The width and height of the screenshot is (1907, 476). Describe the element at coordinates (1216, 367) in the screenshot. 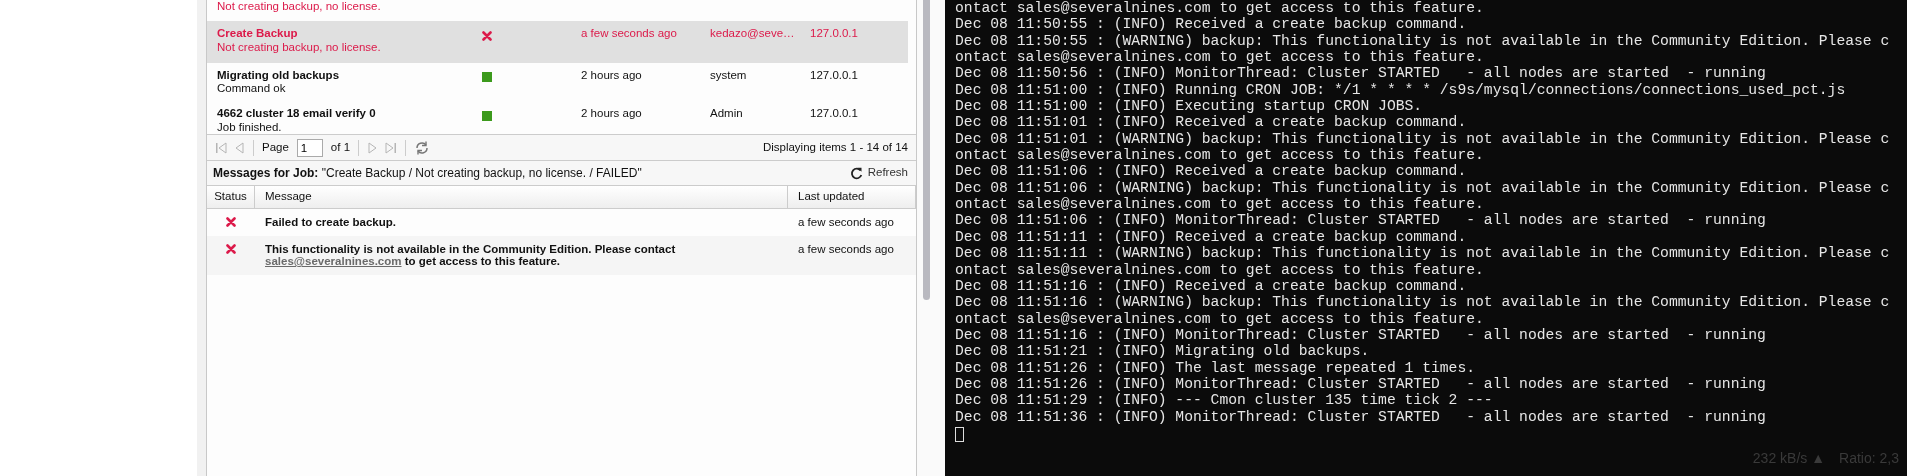

I see `terminal-line: Dec 08 11:51:26 : (INFO) The last message repeated 1 times.` at that location.